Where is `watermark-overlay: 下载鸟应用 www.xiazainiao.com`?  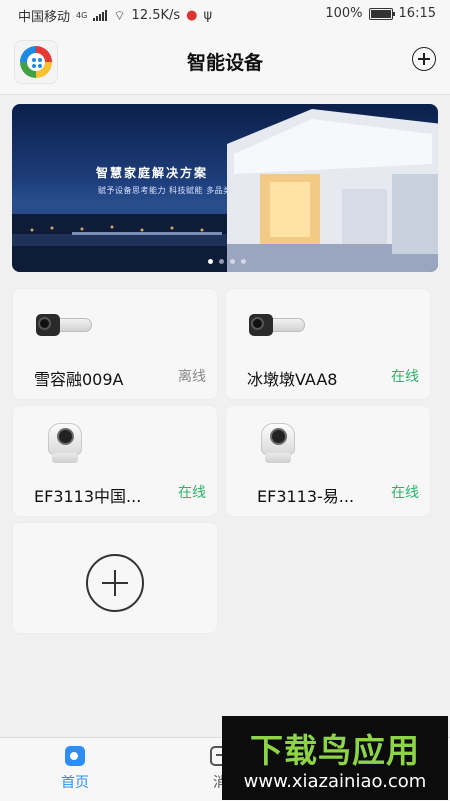 watermark-overlay: 下载鸟应用 www.xiazainiao.com is located at coordinates (335, 758).